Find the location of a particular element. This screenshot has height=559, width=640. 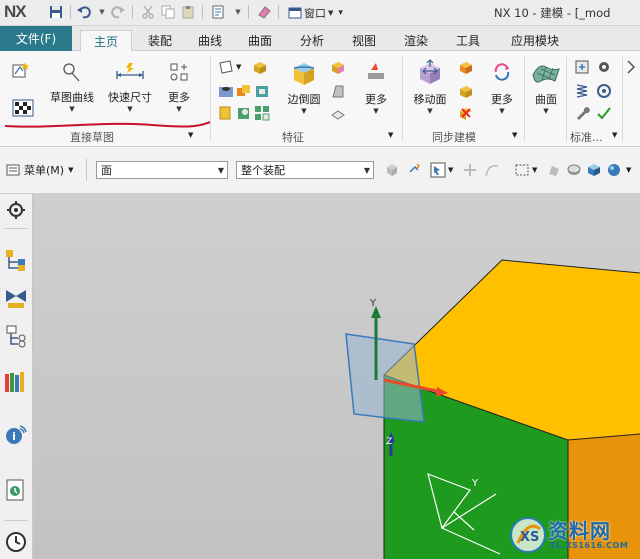

shaded-view-icon is located at coordinates (574, 170).